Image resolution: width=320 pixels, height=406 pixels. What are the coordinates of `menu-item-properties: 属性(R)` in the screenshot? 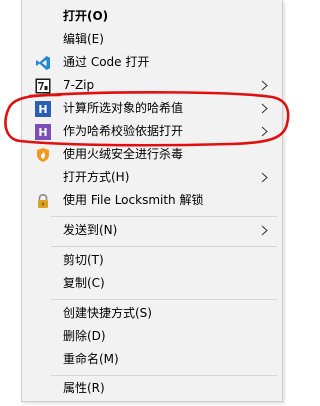 It's located at (152, 388).